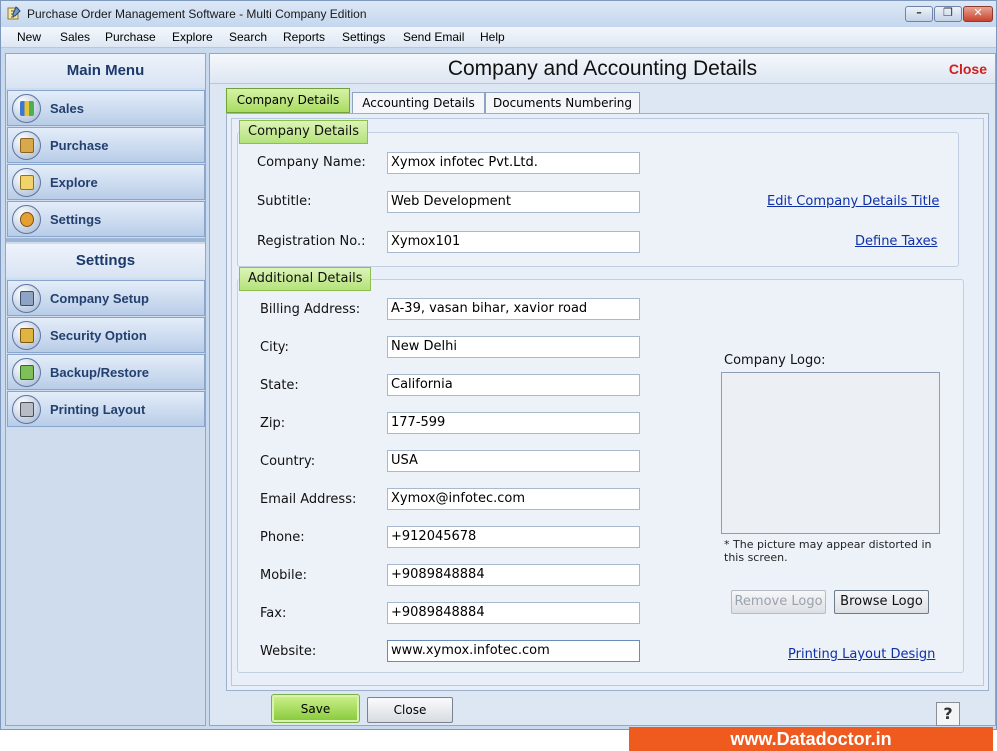 Image resolution: width=997 pixels, height=751 pixels. I want to click on menu-send-email: Send Email, so click(433, 37).